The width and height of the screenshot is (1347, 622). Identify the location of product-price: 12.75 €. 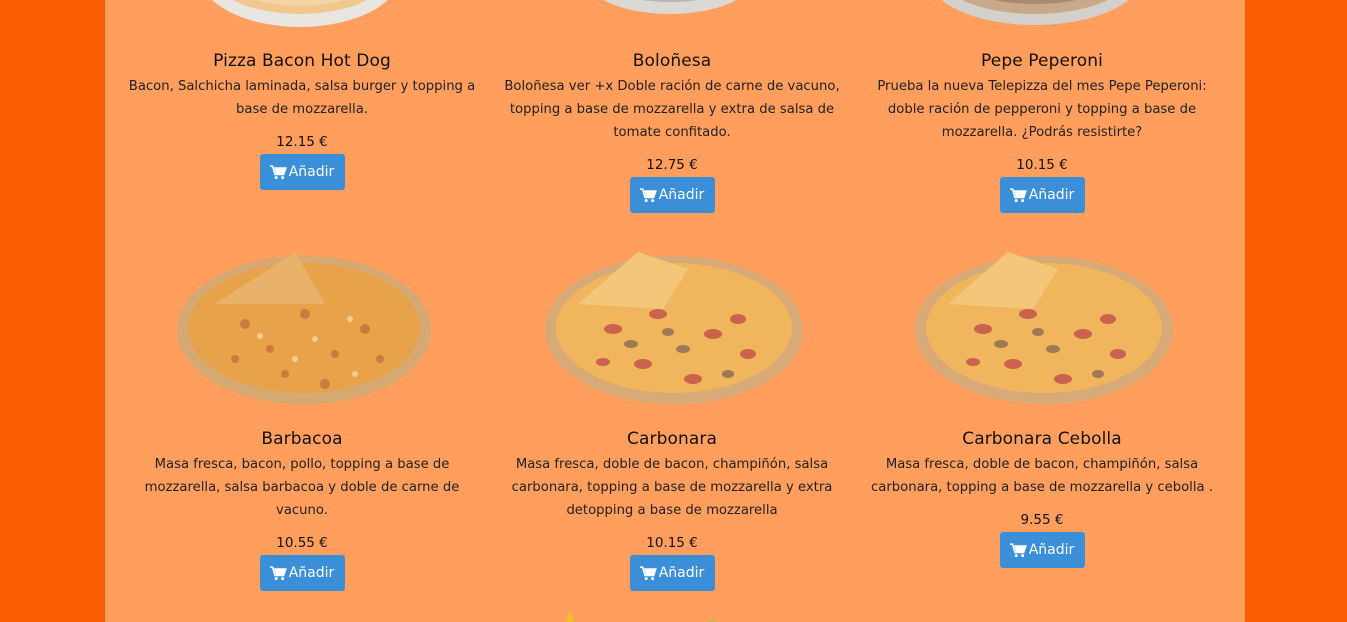
(672, 165).